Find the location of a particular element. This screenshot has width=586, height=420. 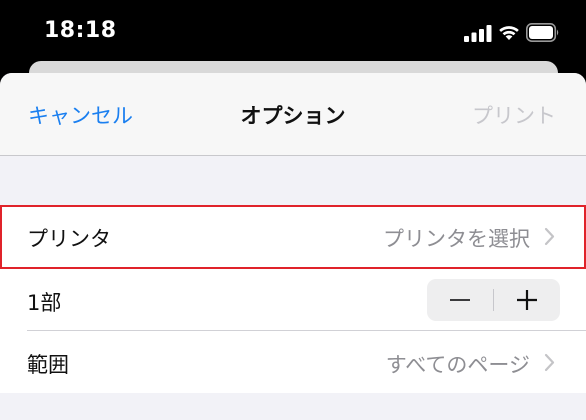

minus-icon is located at coordinates (460, 300).